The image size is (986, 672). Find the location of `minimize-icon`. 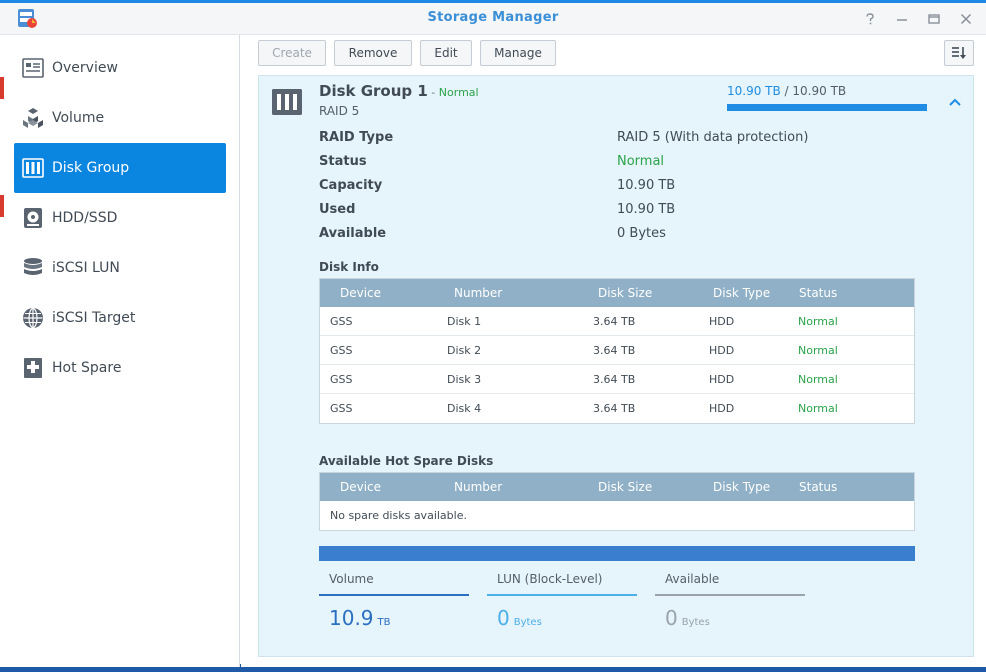

minimize-icon is located at coordinates (902, 19).